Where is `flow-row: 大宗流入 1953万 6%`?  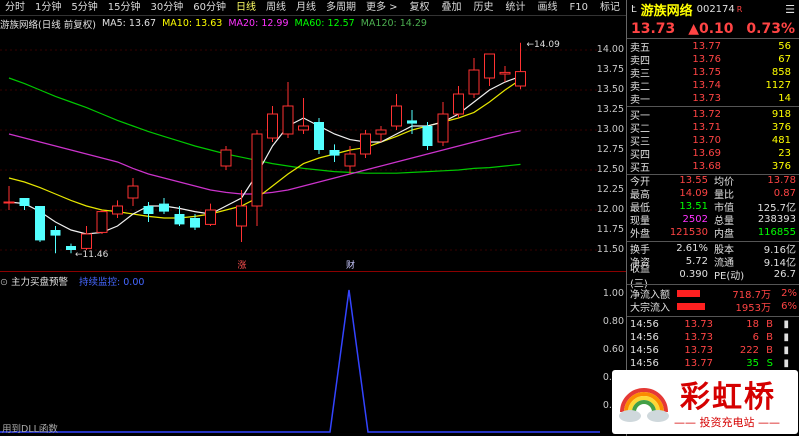 flow-row: 大宗流入 1953万 6% is located at coordinates (713, 307).